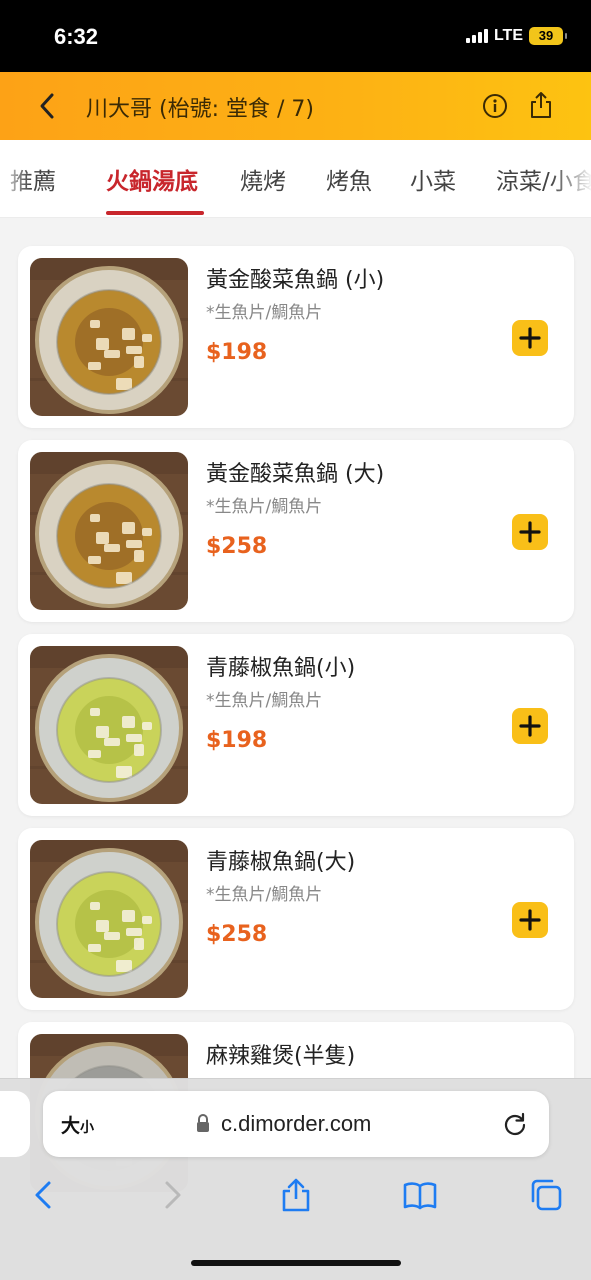 This screenshot has width=591, height=1280. Describe the element at coordinates (71, 1126) in the screenshot. I see `text-size-big: 大` at that location.